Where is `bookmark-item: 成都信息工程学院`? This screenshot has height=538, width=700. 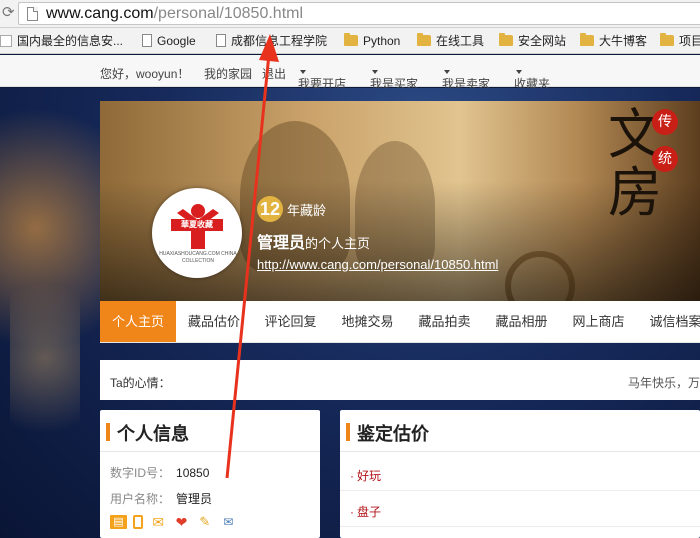
bookmark-item: 成都信息工程学院 is located at coordinates (271, 41).